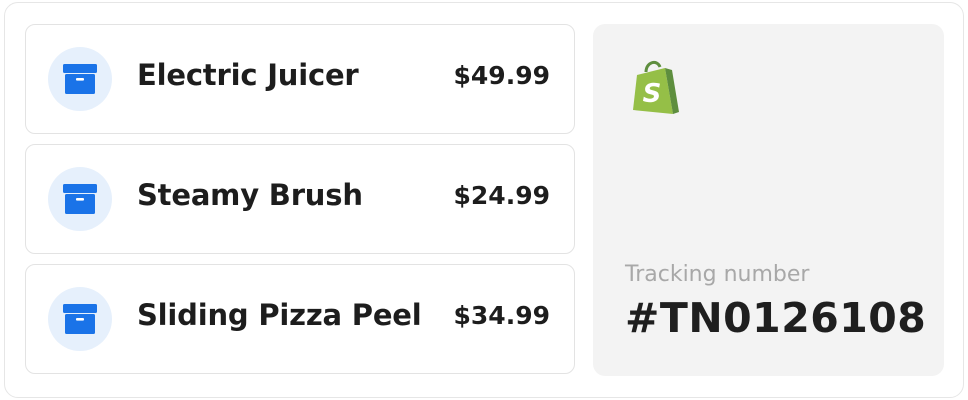  I want to click on item-name: Electric Juicer, so click(248, 75).